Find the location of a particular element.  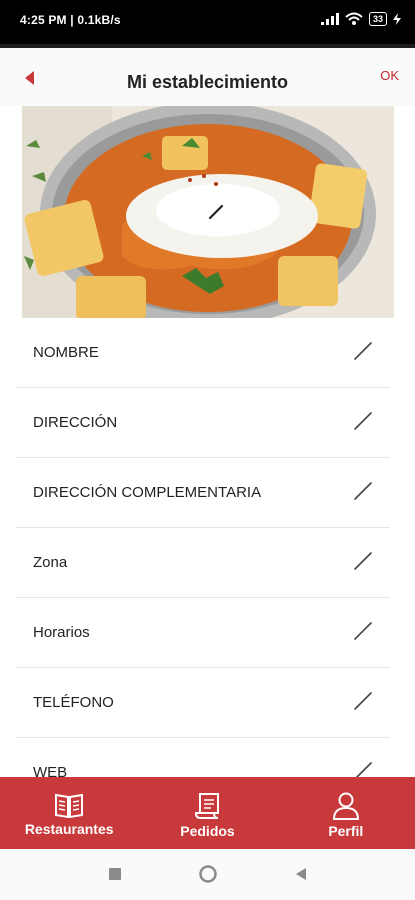

field-row-direccion-complementaria: DIRECCIÓN COMPLEMENTARIA is located at coordinates (203, 493).